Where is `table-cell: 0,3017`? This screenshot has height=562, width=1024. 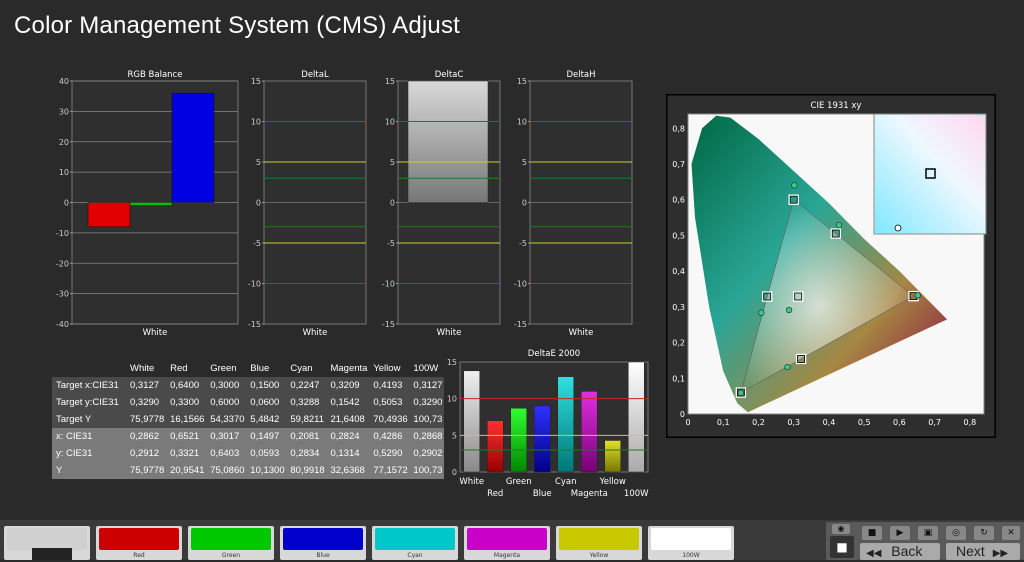 table-cell: 0,3017 is located at coordinates (225, 436).